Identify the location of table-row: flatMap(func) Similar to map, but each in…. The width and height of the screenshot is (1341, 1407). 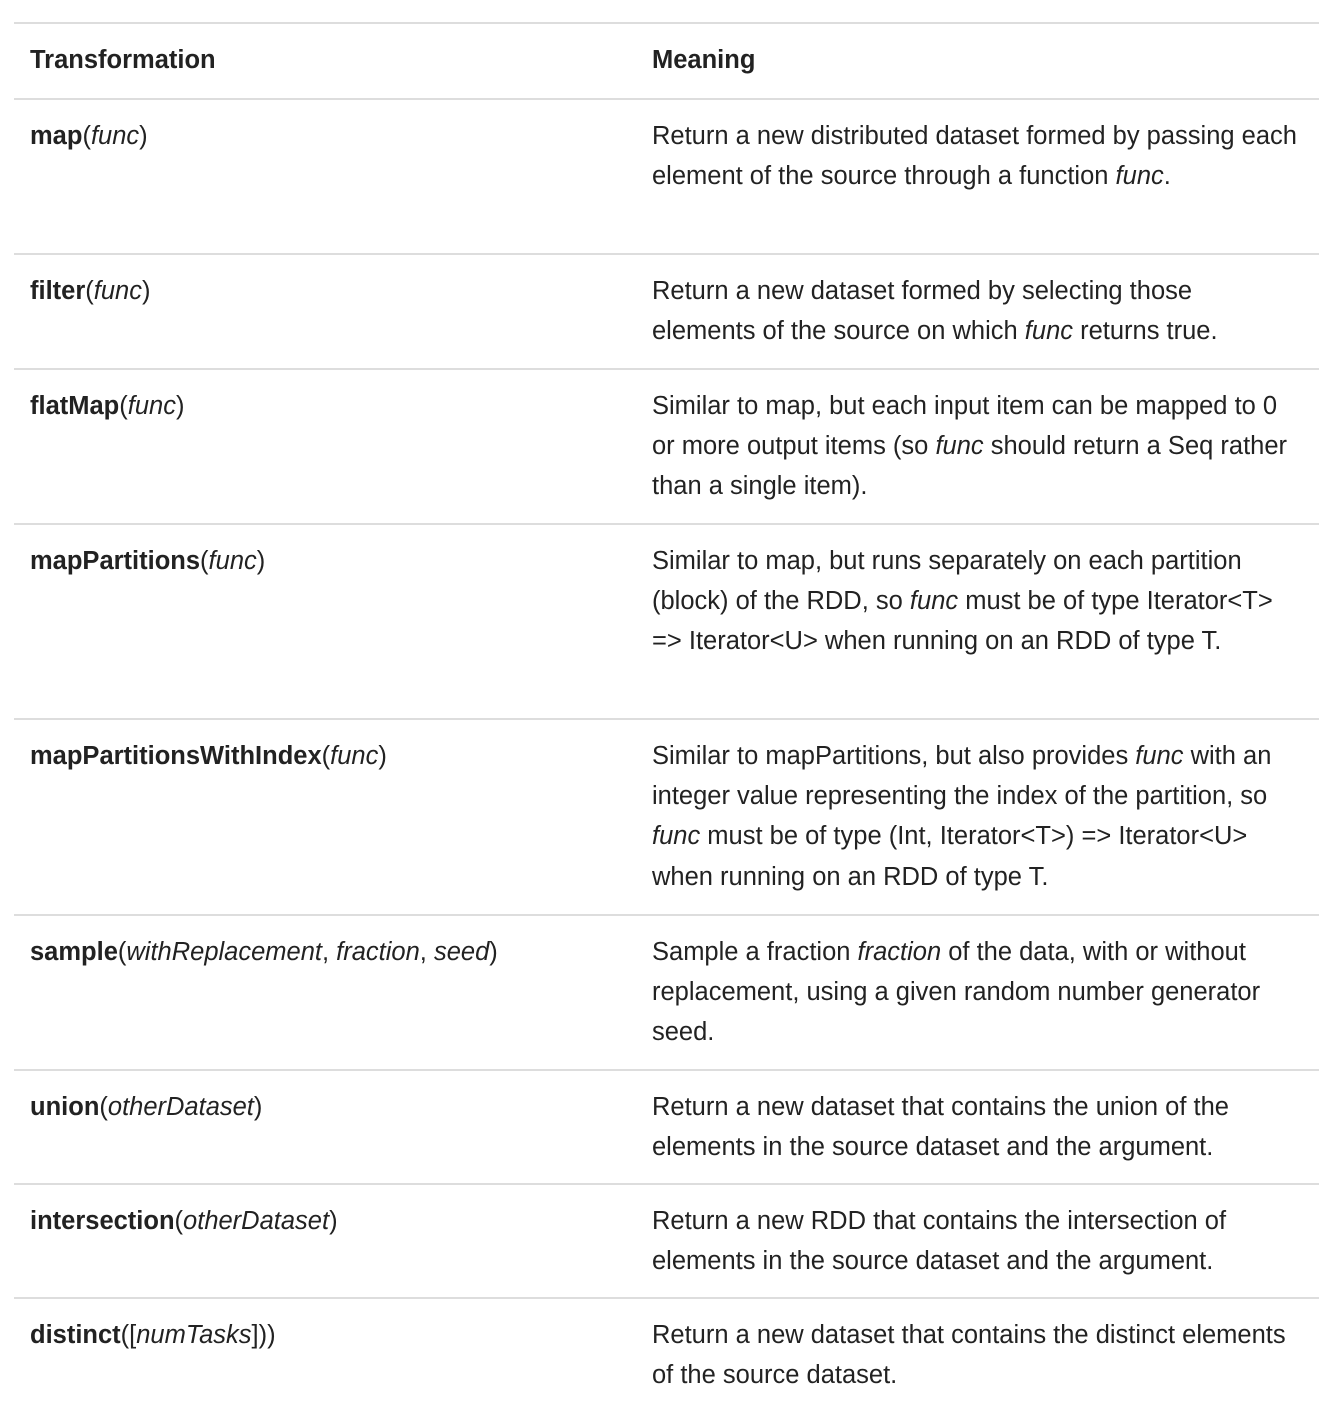
(666, 447).